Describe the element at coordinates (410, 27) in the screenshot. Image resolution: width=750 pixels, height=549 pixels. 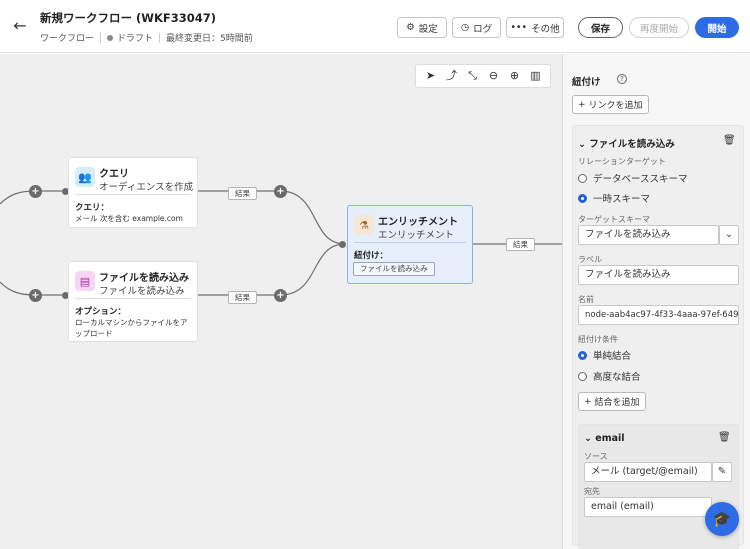
I see `gear-icon: ⚙` at that location.